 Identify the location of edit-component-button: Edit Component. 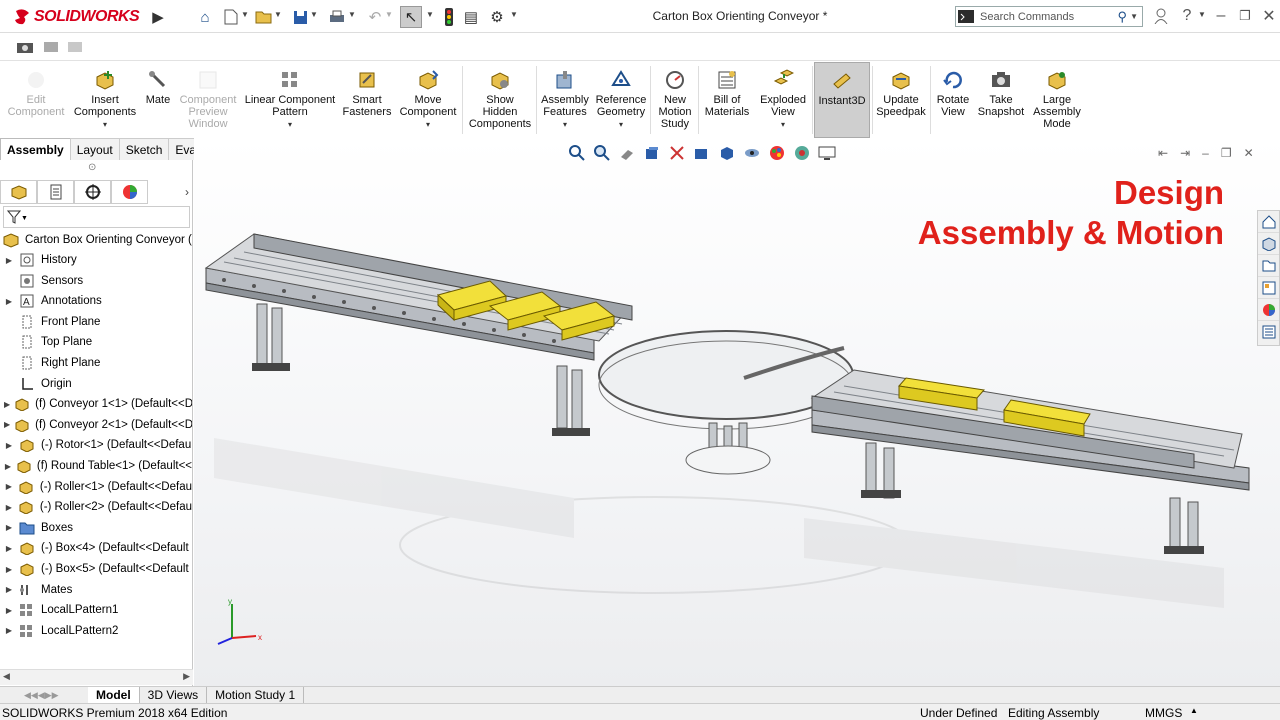
(36, 100).